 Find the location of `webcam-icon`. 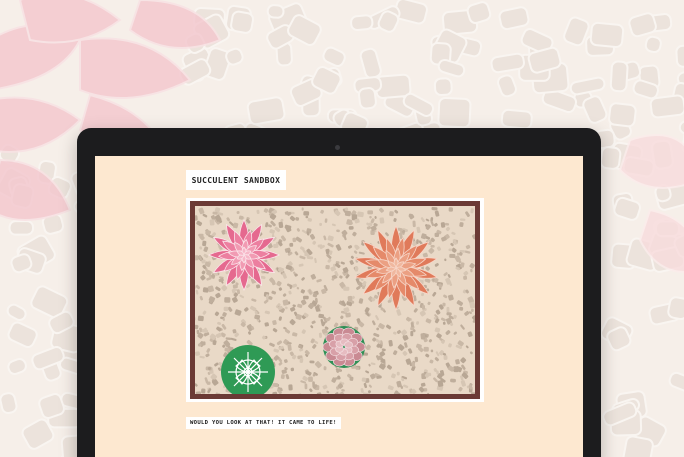

webcam-icon is located at coordinates (337, 147).